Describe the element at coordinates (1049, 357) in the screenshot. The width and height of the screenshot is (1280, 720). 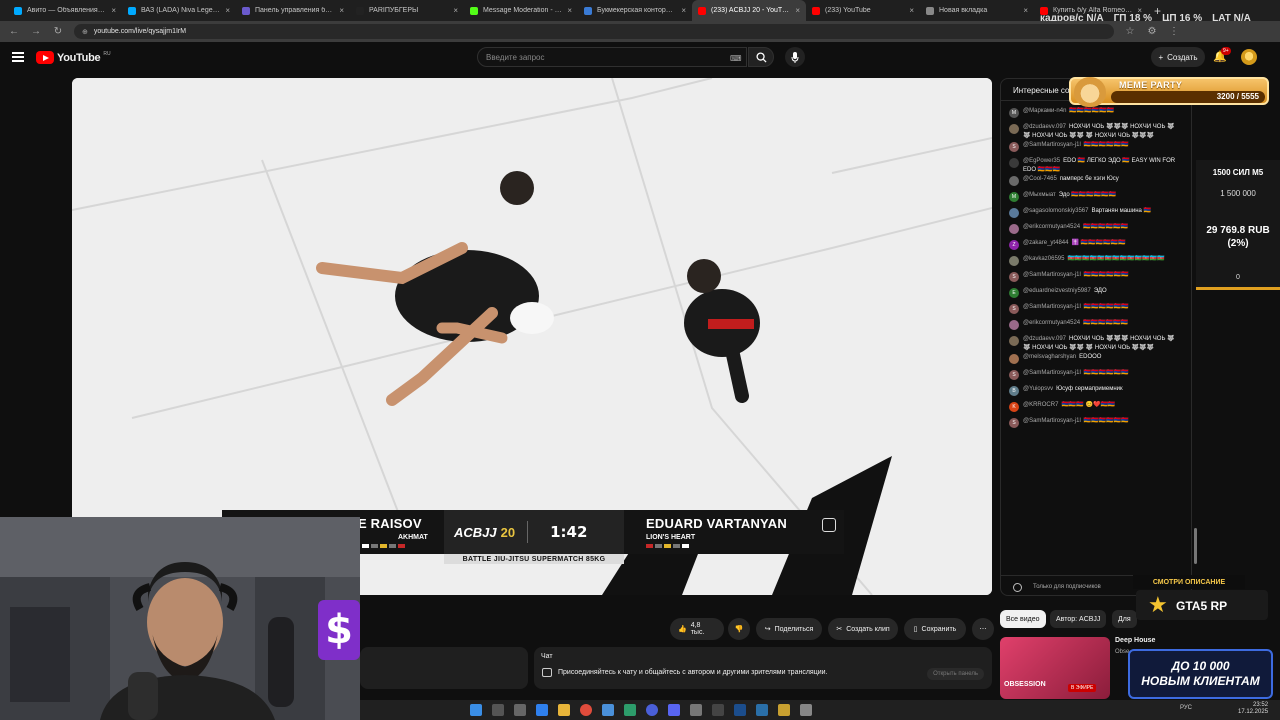
I see `chat-author: @melsvagharshyan` at that location.